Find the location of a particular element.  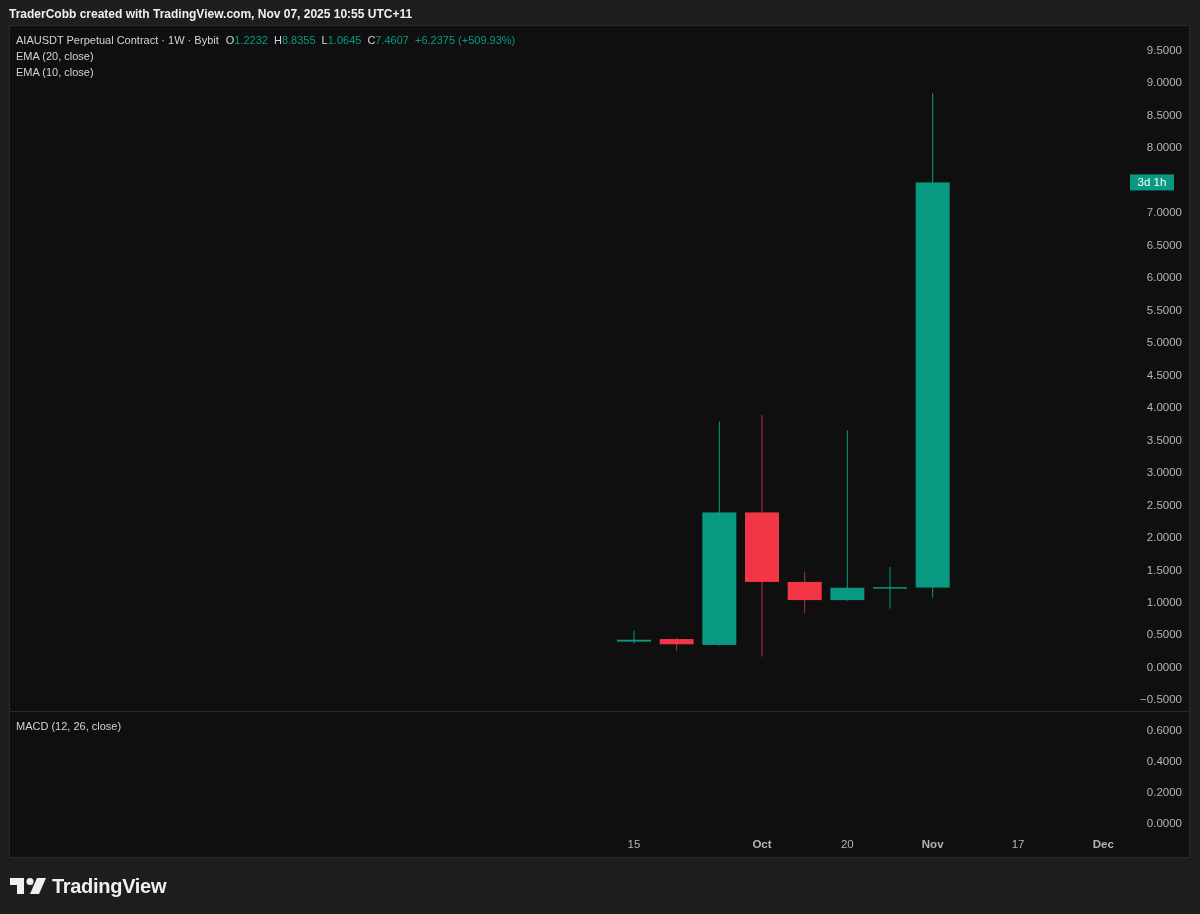

price-label: 8.0000 is located at coordinates (1164, 147).